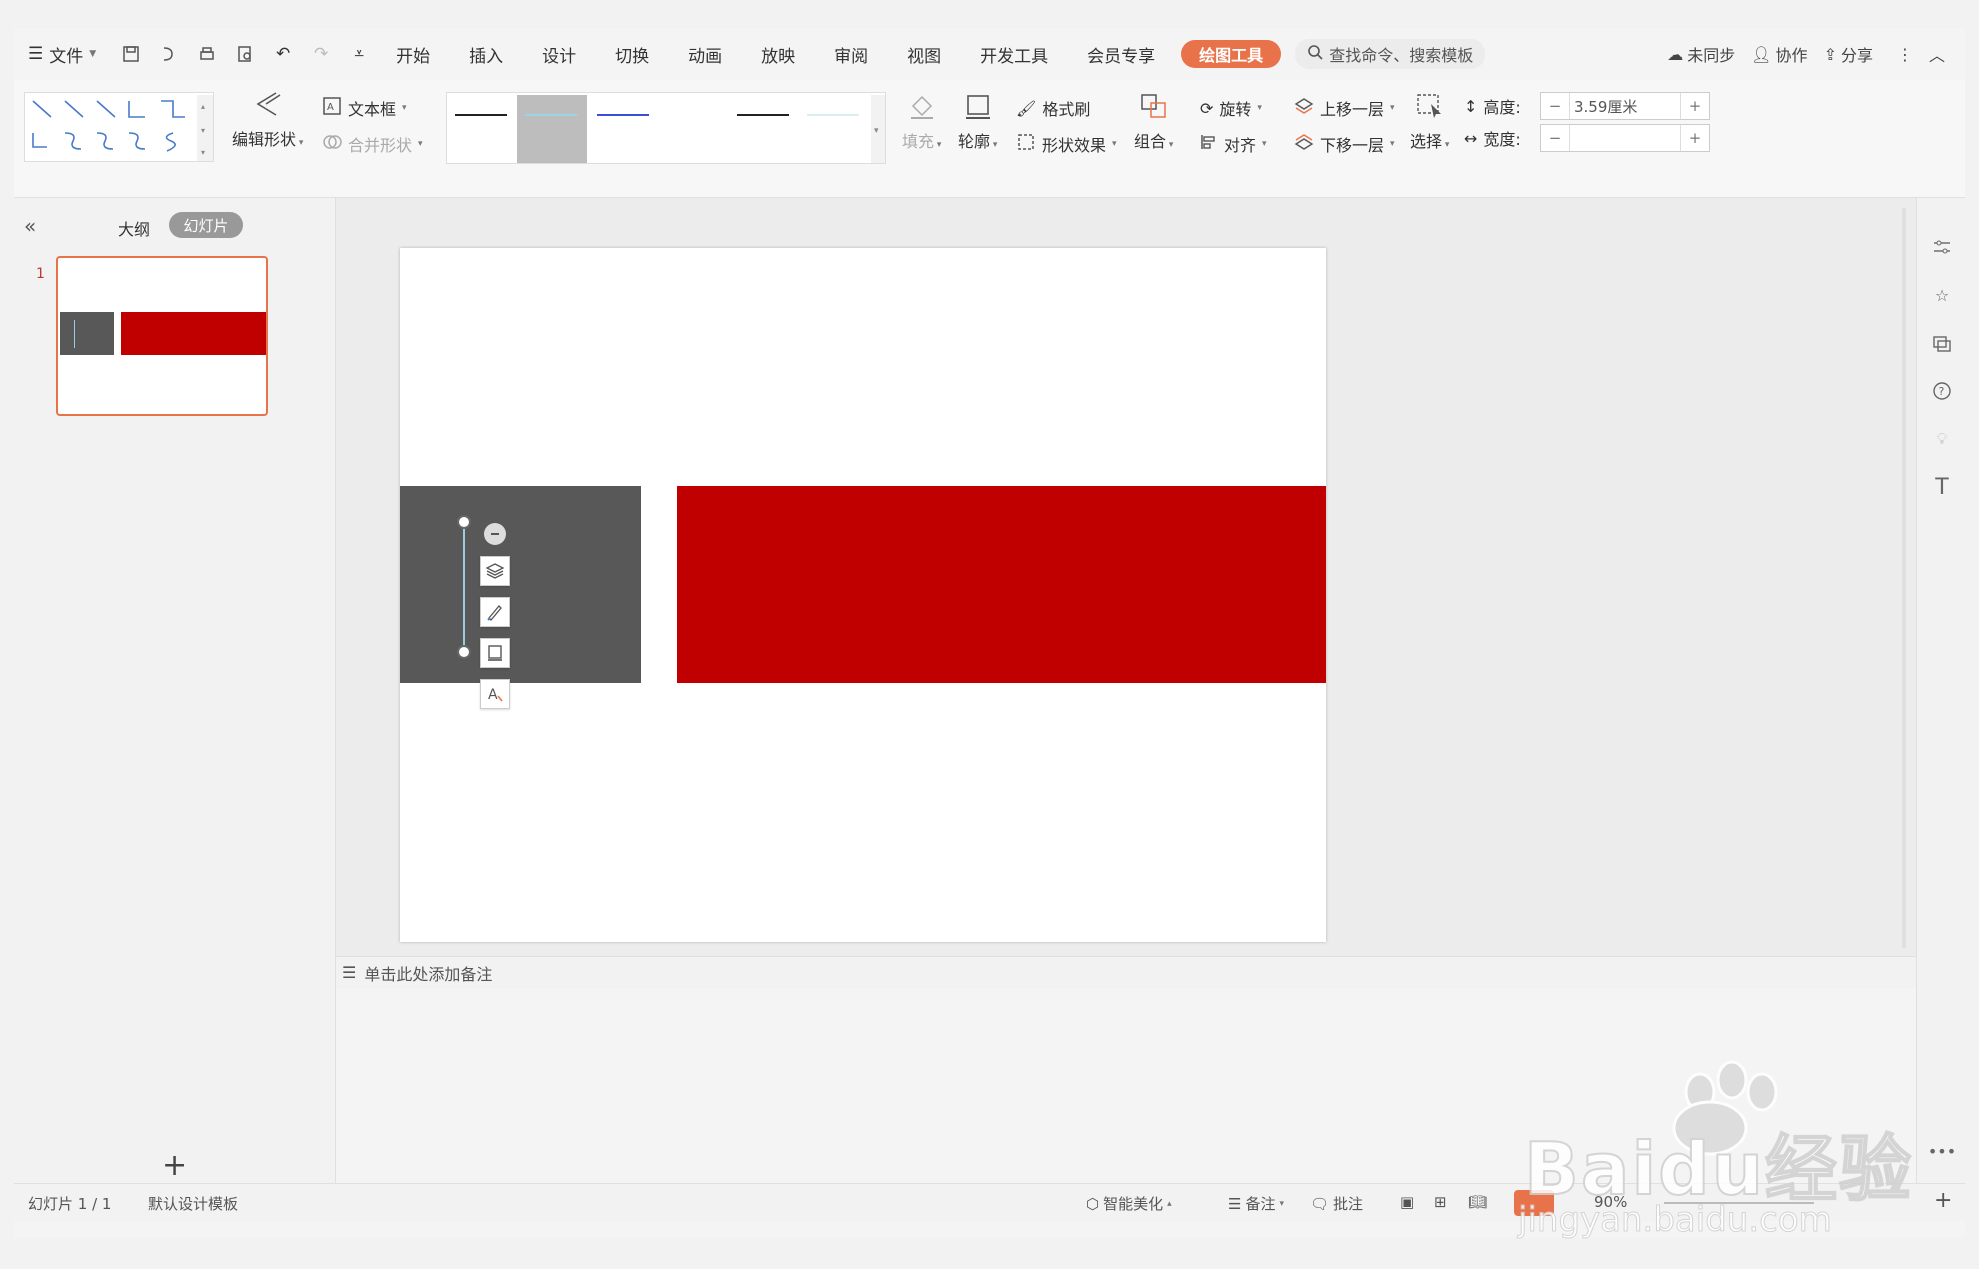 The width and height of the screenshot is (1979, 1269). What do you see at coordinates (206, 225) in the screenshot?
I see `tab-slides: 幻灯片` at bounding box center [206, 225].